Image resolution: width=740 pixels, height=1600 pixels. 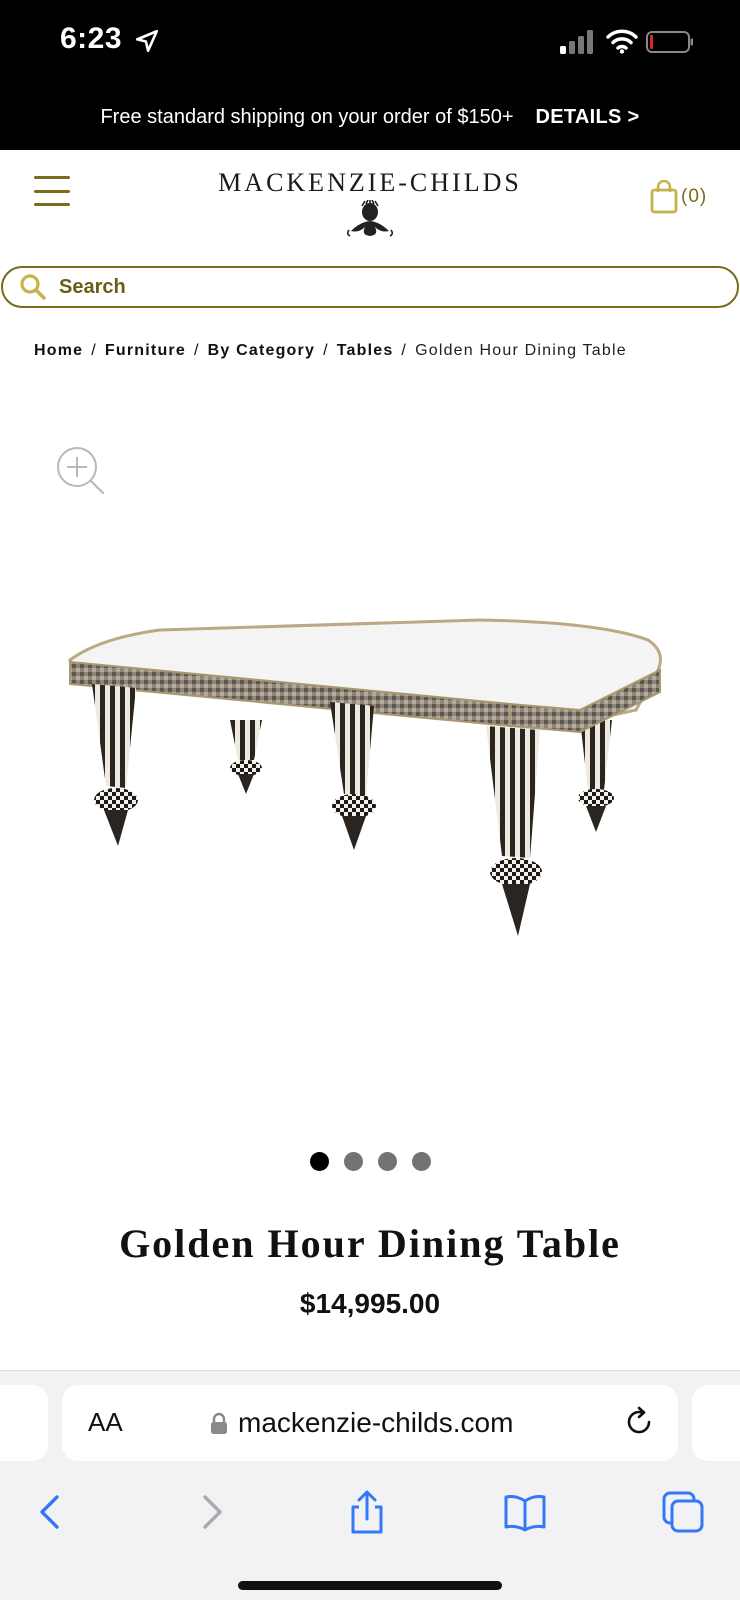 I want to click on address-bar: AA mackenzie-childs.com, so click(x=370, y=1423).